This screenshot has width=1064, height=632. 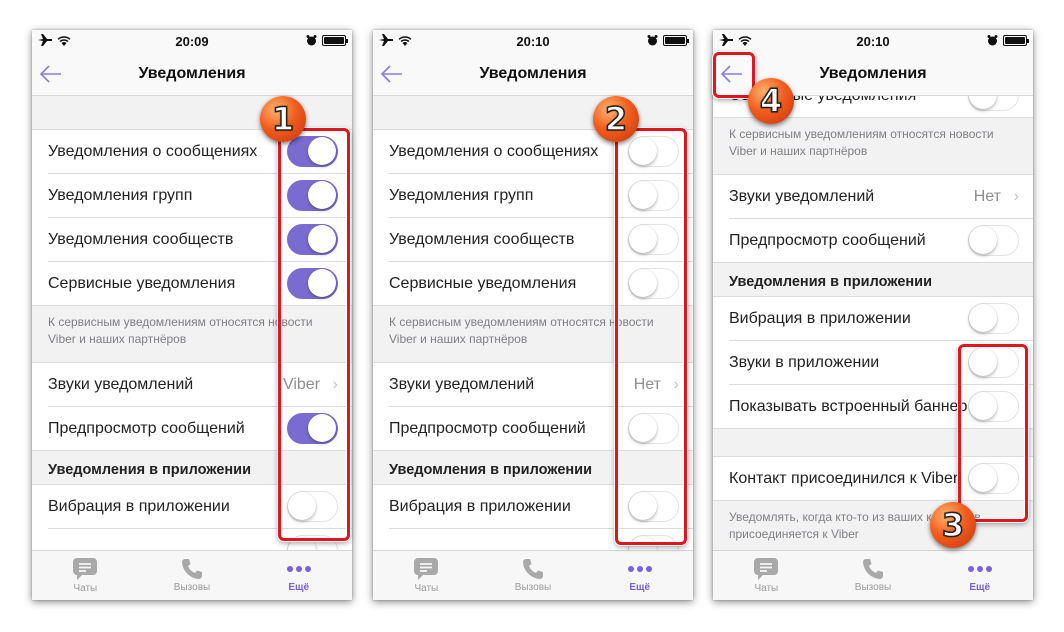 What do you see at coordinates (771, 101) in the screenshot?
I see `step-badge-4: 4` at bounding box center [771, 101].